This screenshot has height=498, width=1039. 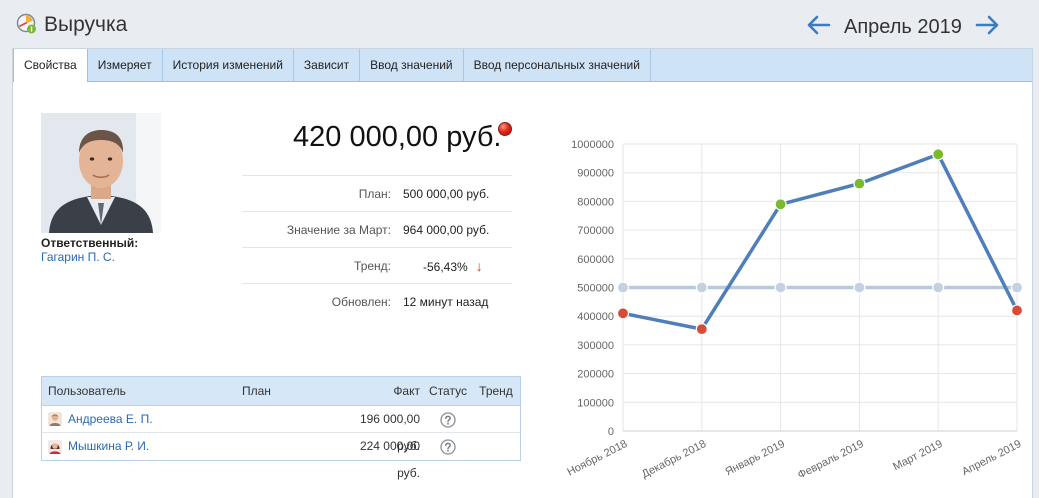 I want to click on responsible-name-link: Гагарин П. С., so click(x=78, y=257).